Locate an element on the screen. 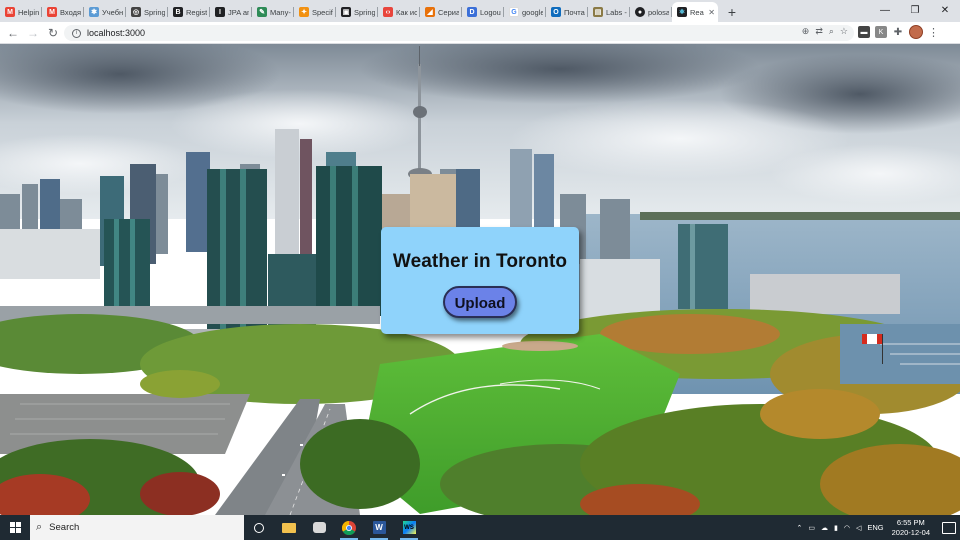  volume-icon: ◁ is located at coordinates (858, 528).